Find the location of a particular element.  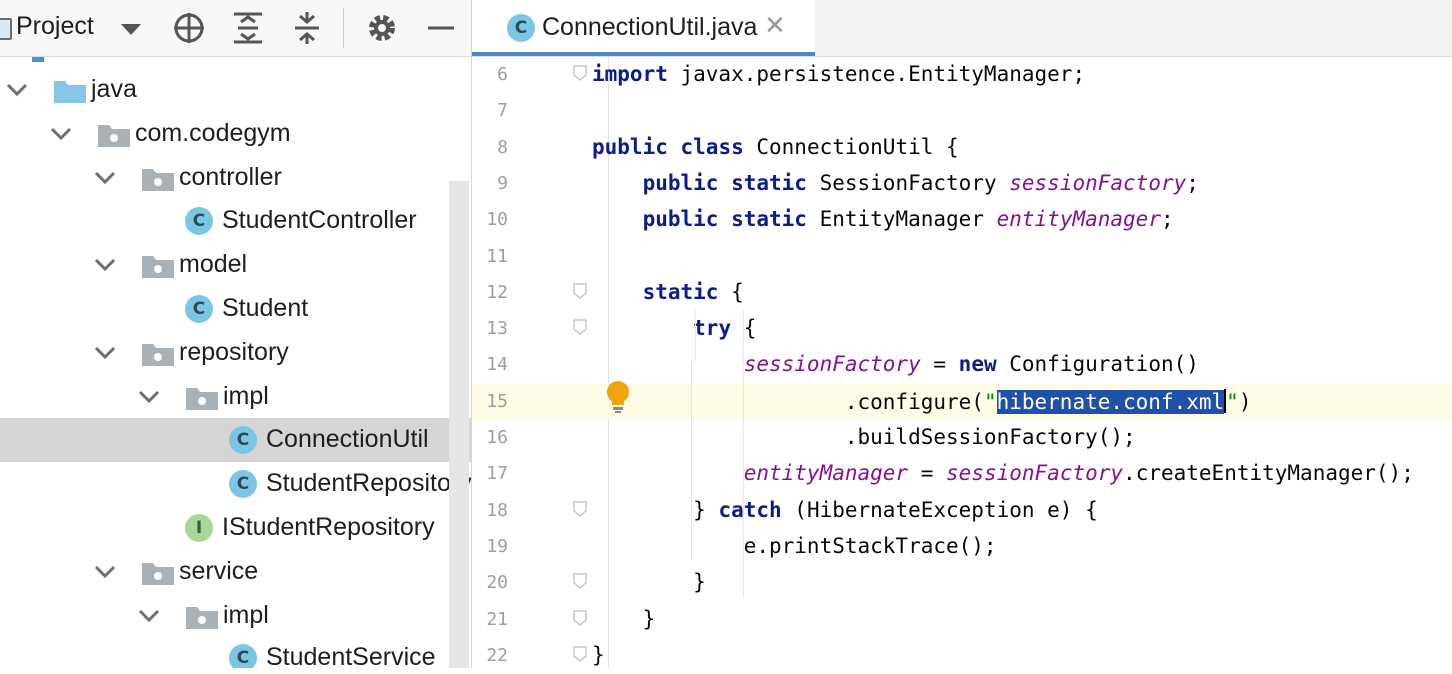

hide-minus-icon is located at coordinates (441, 28).